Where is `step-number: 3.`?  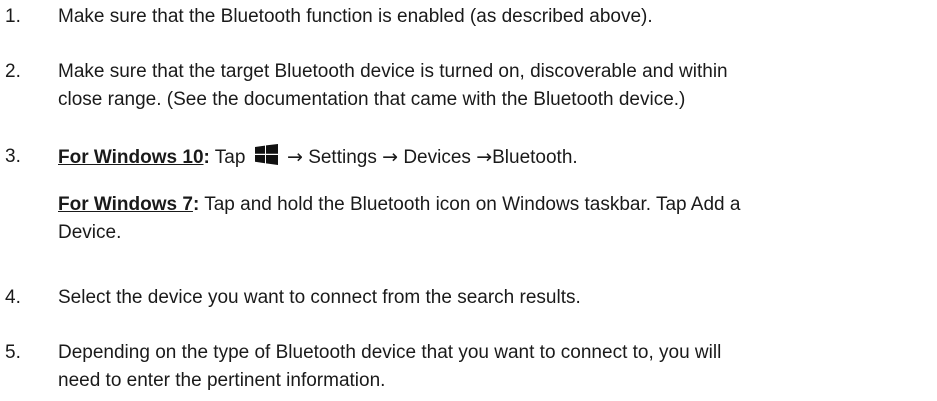 step-number: 3. is located at coordinates (13, 156).